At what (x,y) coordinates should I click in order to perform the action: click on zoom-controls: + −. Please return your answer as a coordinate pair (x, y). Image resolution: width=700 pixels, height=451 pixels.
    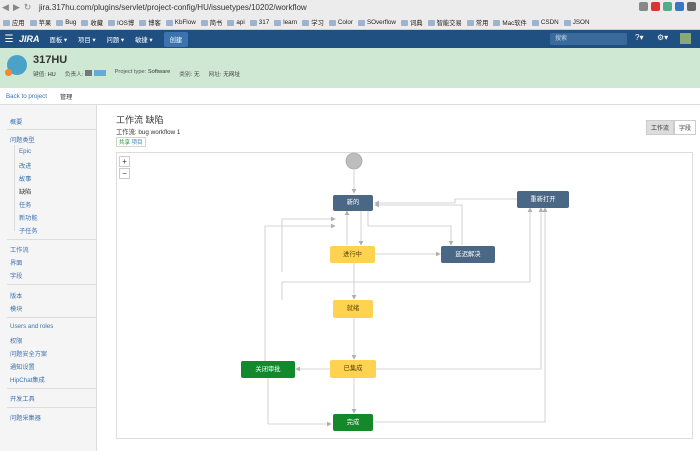
    Looking at the image, I should click on (124, 168).